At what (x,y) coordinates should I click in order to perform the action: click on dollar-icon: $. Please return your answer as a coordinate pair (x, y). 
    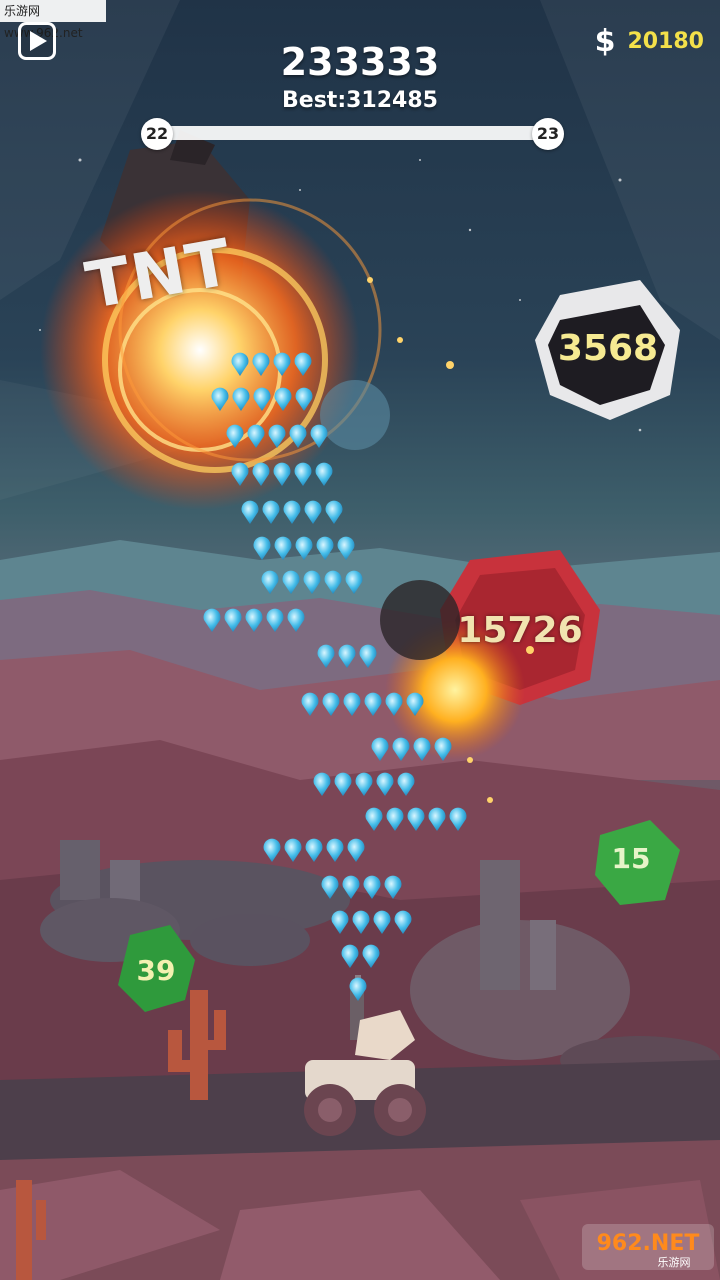
    Looking at the image, I should click on (605, 41).